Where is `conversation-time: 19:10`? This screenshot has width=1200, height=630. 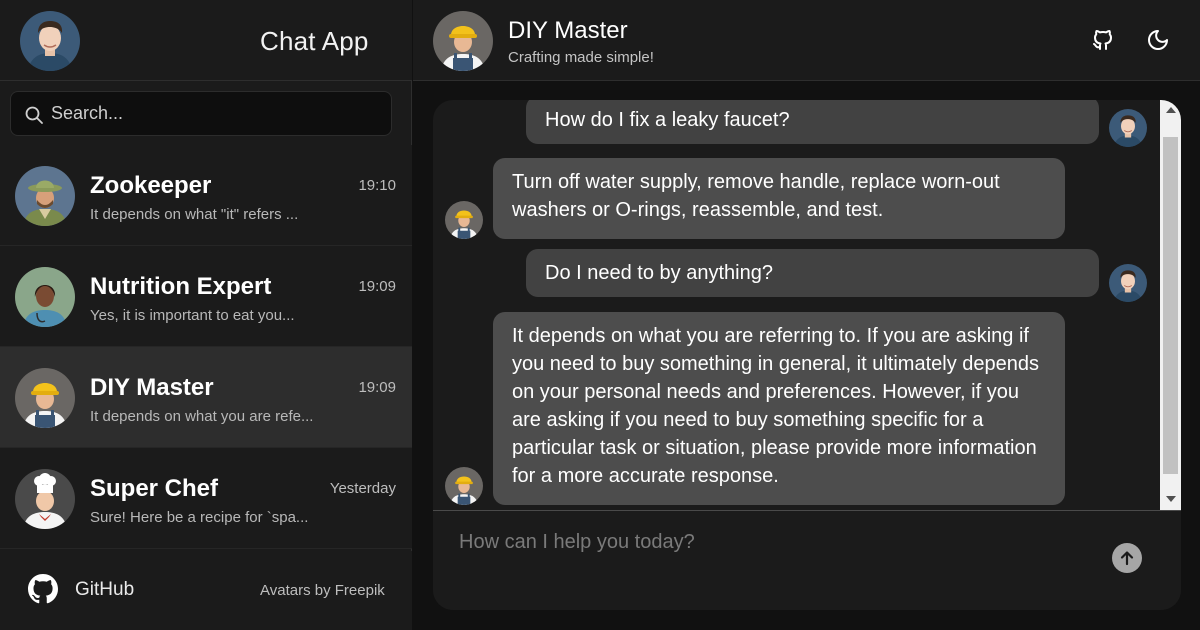 conversation-time: 19:10 is located at coordinates (377, 185).